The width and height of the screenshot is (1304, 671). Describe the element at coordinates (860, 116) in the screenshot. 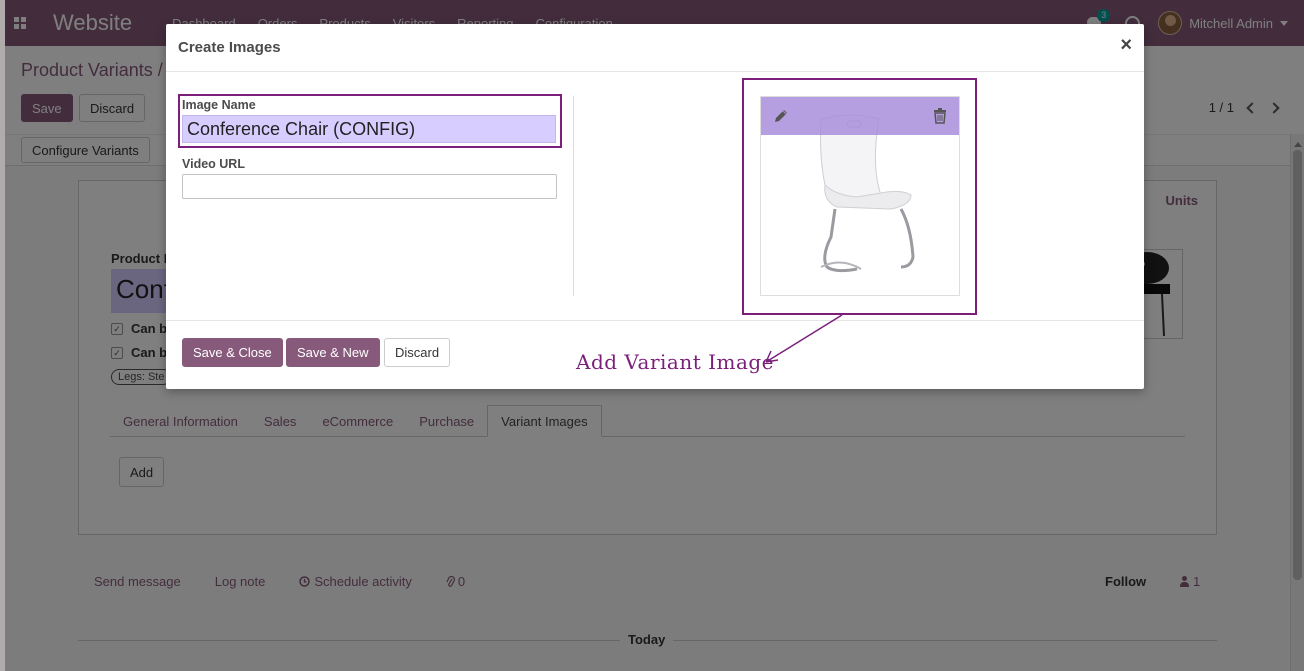

I see `image-toolbar` at that location.